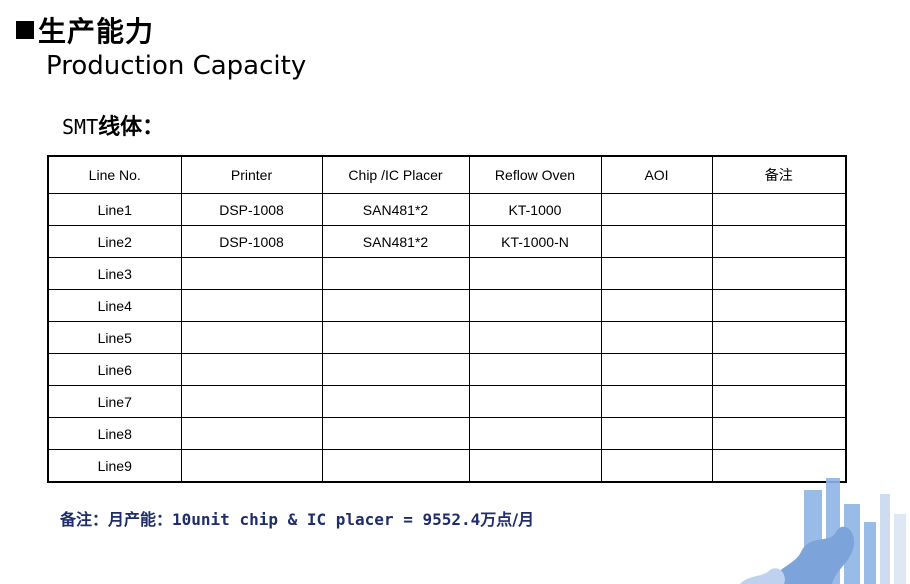 The image size is (910, 584). I want to click on section-prefix: SMT, so click(80, 127).